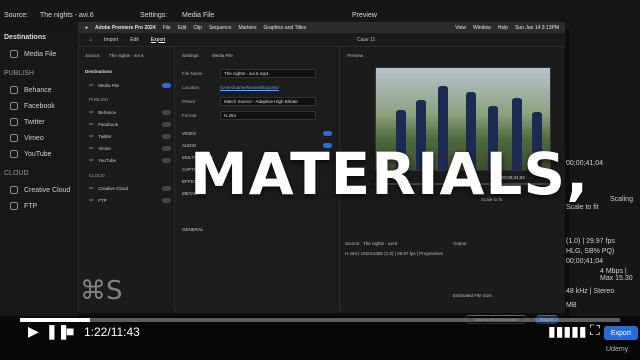 This screenshot has width=640, height=360. I want to click on media-file-icon, so click(14, 54).